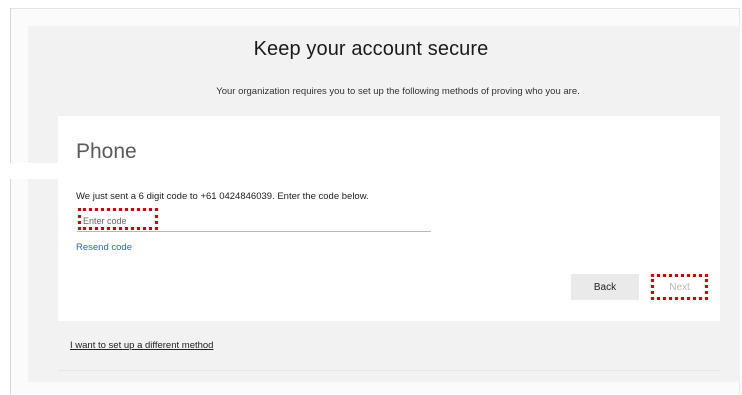 The height and width of the screenshot is (395, 742). I want to click on verification-code-input, so click(254, 221).